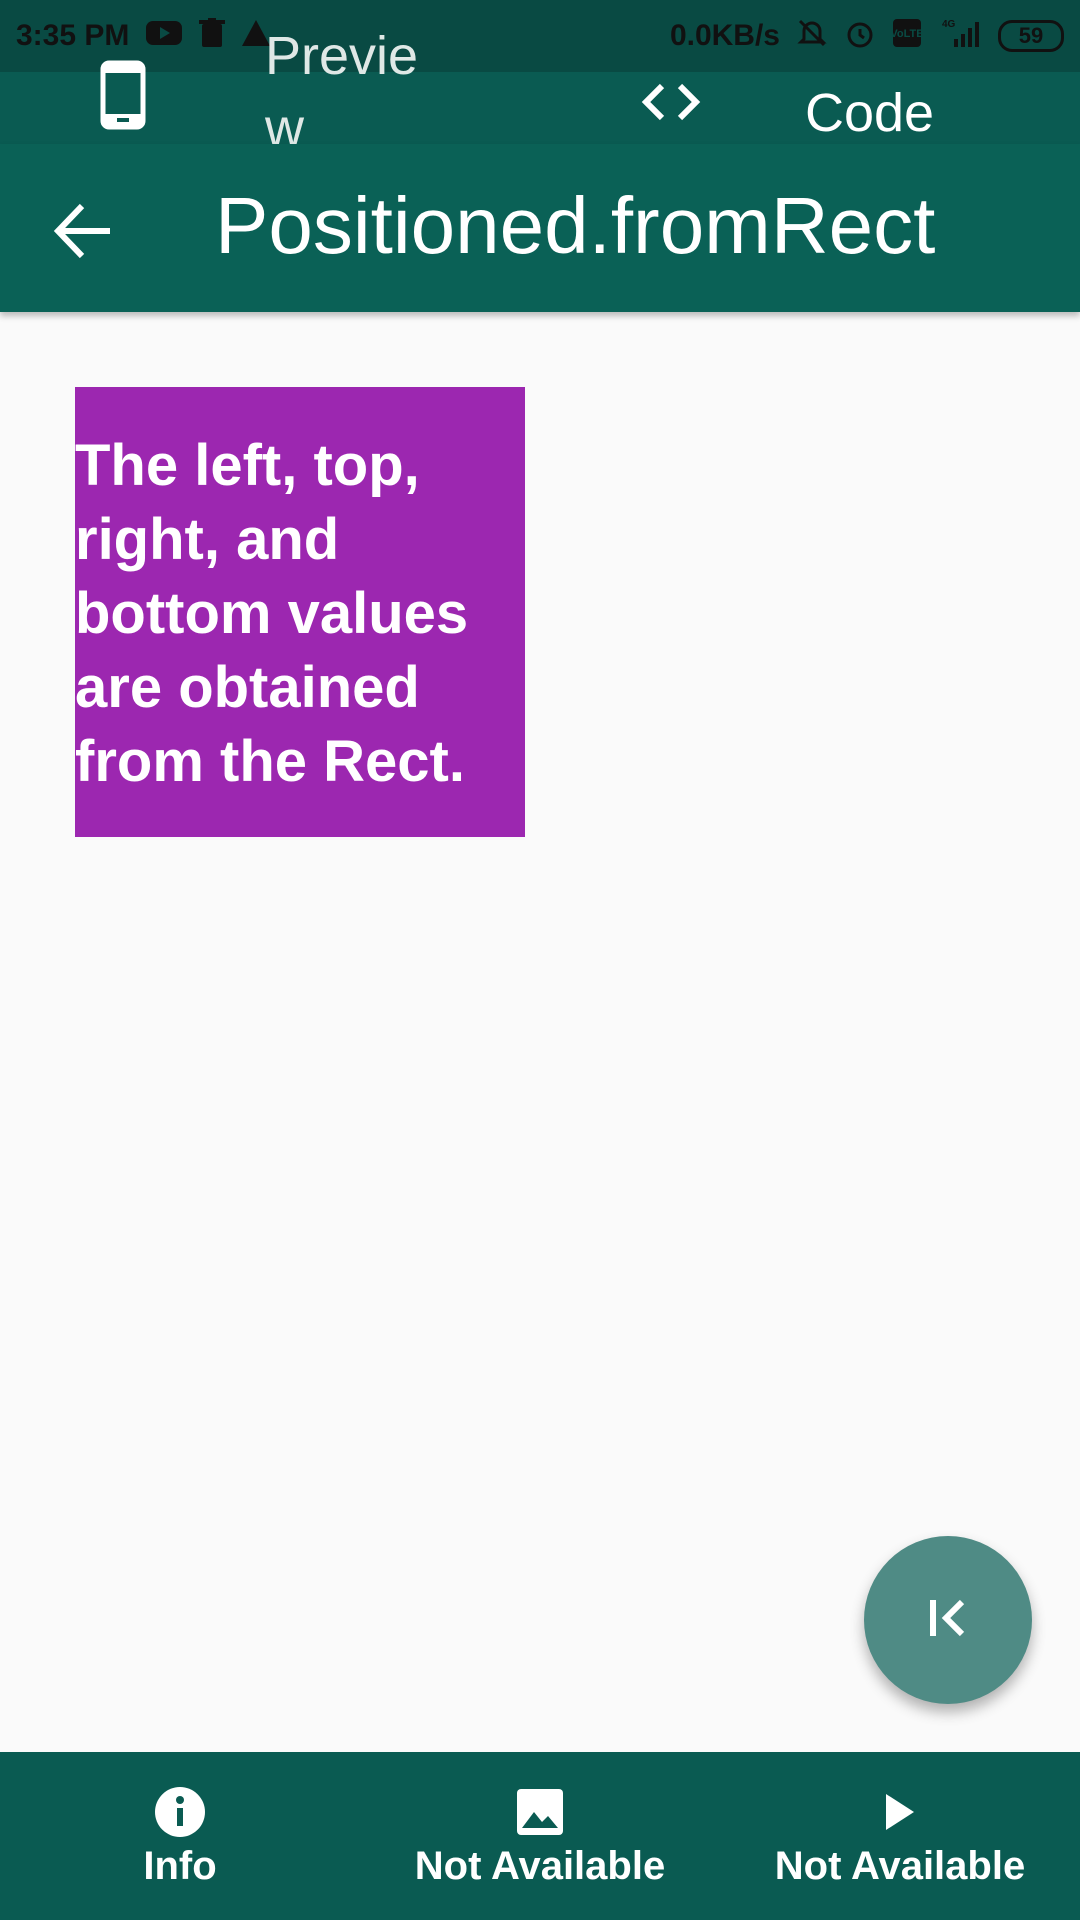 The width and height of the screenshot is (1080, 1920). What do you see at coordinates (812, 36) in the screenshot?
I see `mute-icon` at bounding box center [812, 36].